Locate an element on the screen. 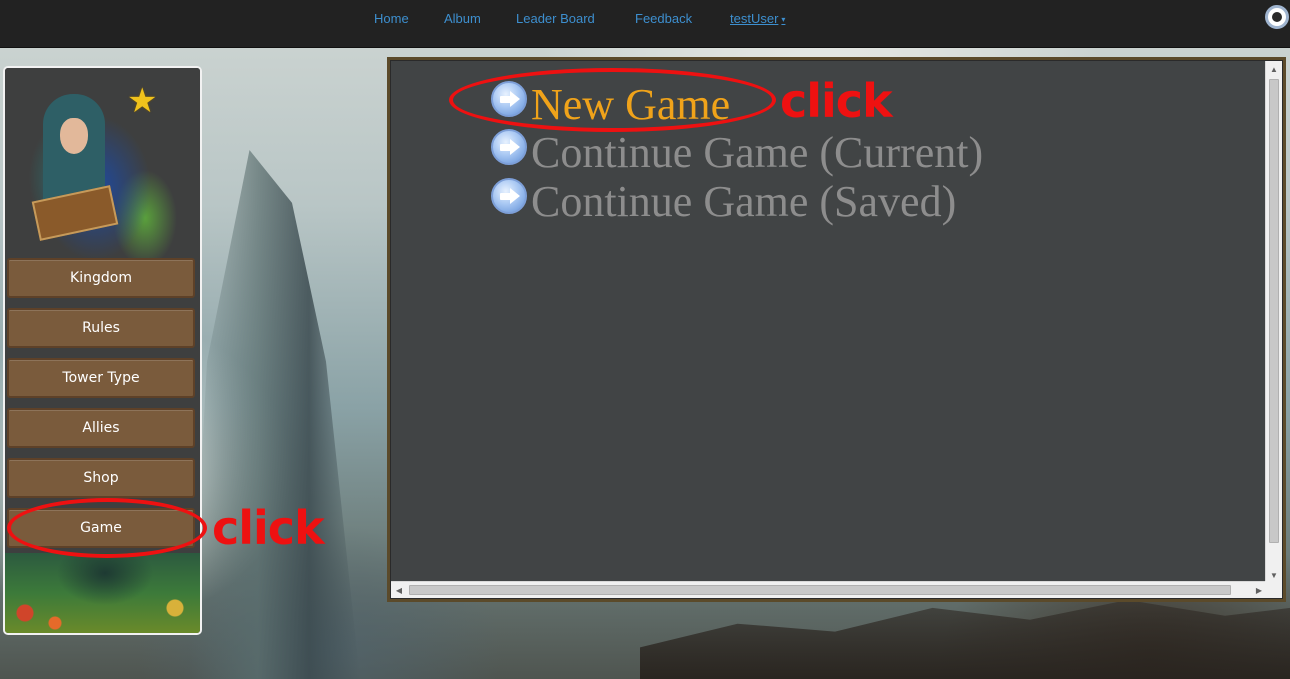  scrollbar-corner is located at coordinates (1273, 589).